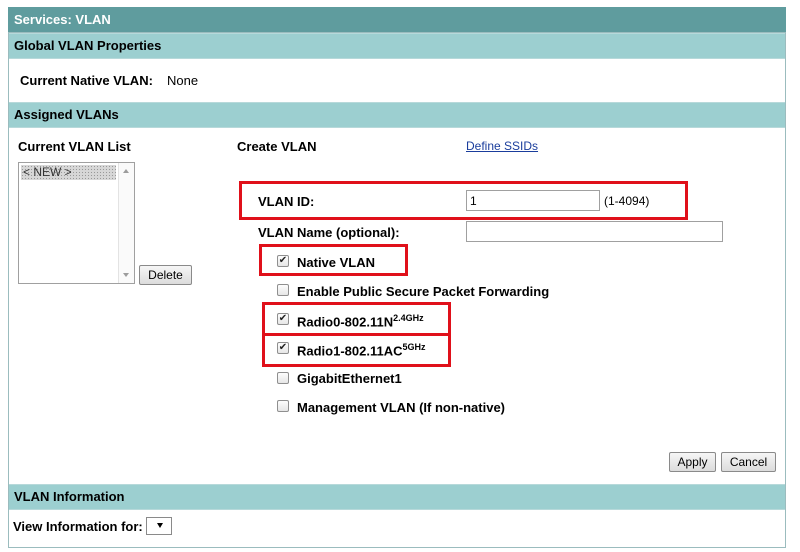  Describe the element at coordinates (86, 80) in the screenshot. I see `native-vlan-label: Current Native VLAN:` at that location.